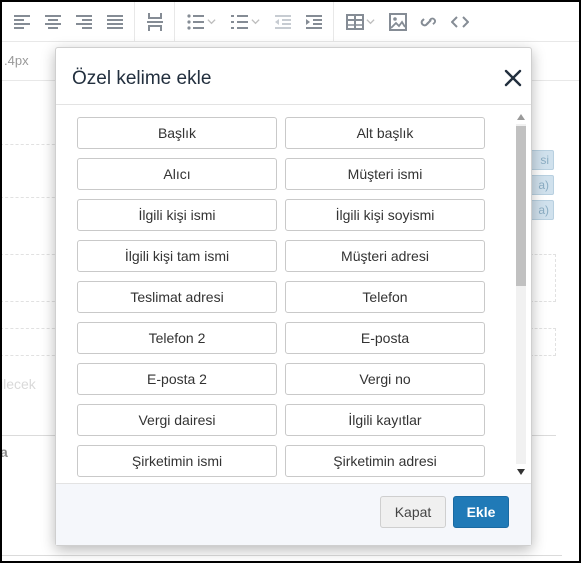 The image size is (581, 563). I want to click on word-button-contact-last-name: İlgili kişi soyismi, so click(385, 215).